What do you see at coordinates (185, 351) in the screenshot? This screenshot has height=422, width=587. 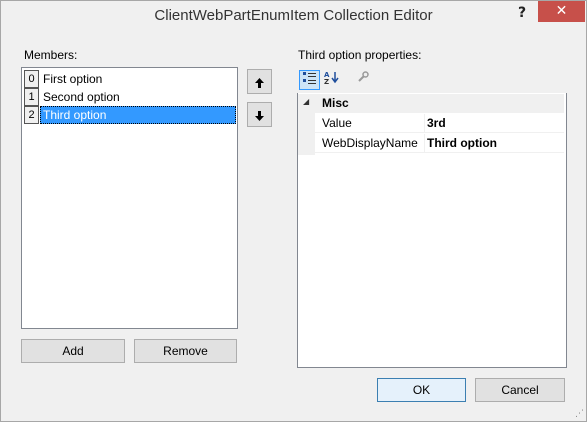 I see `remove-button: Remove` at bounding box center [185, 351].